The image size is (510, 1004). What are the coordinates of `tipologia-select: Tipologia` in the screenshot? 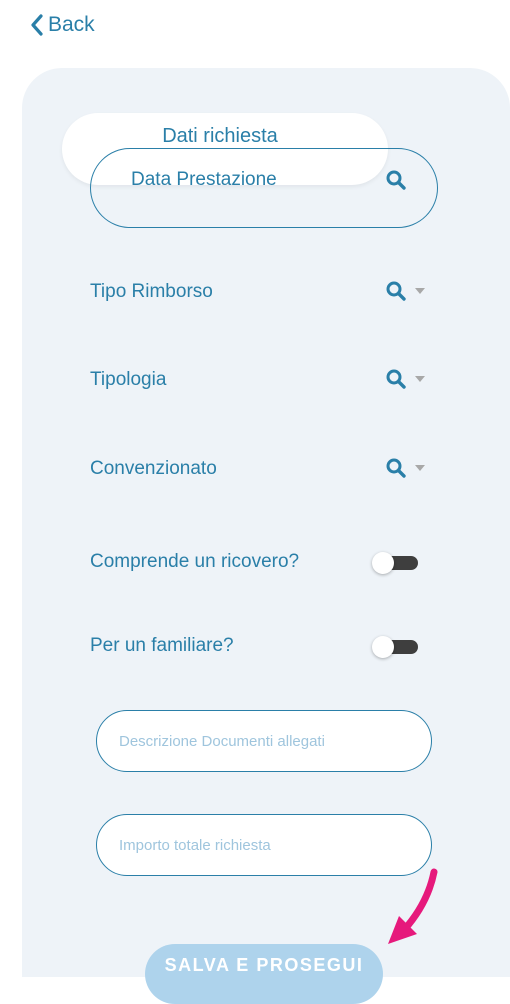 It's located at (264, 381).